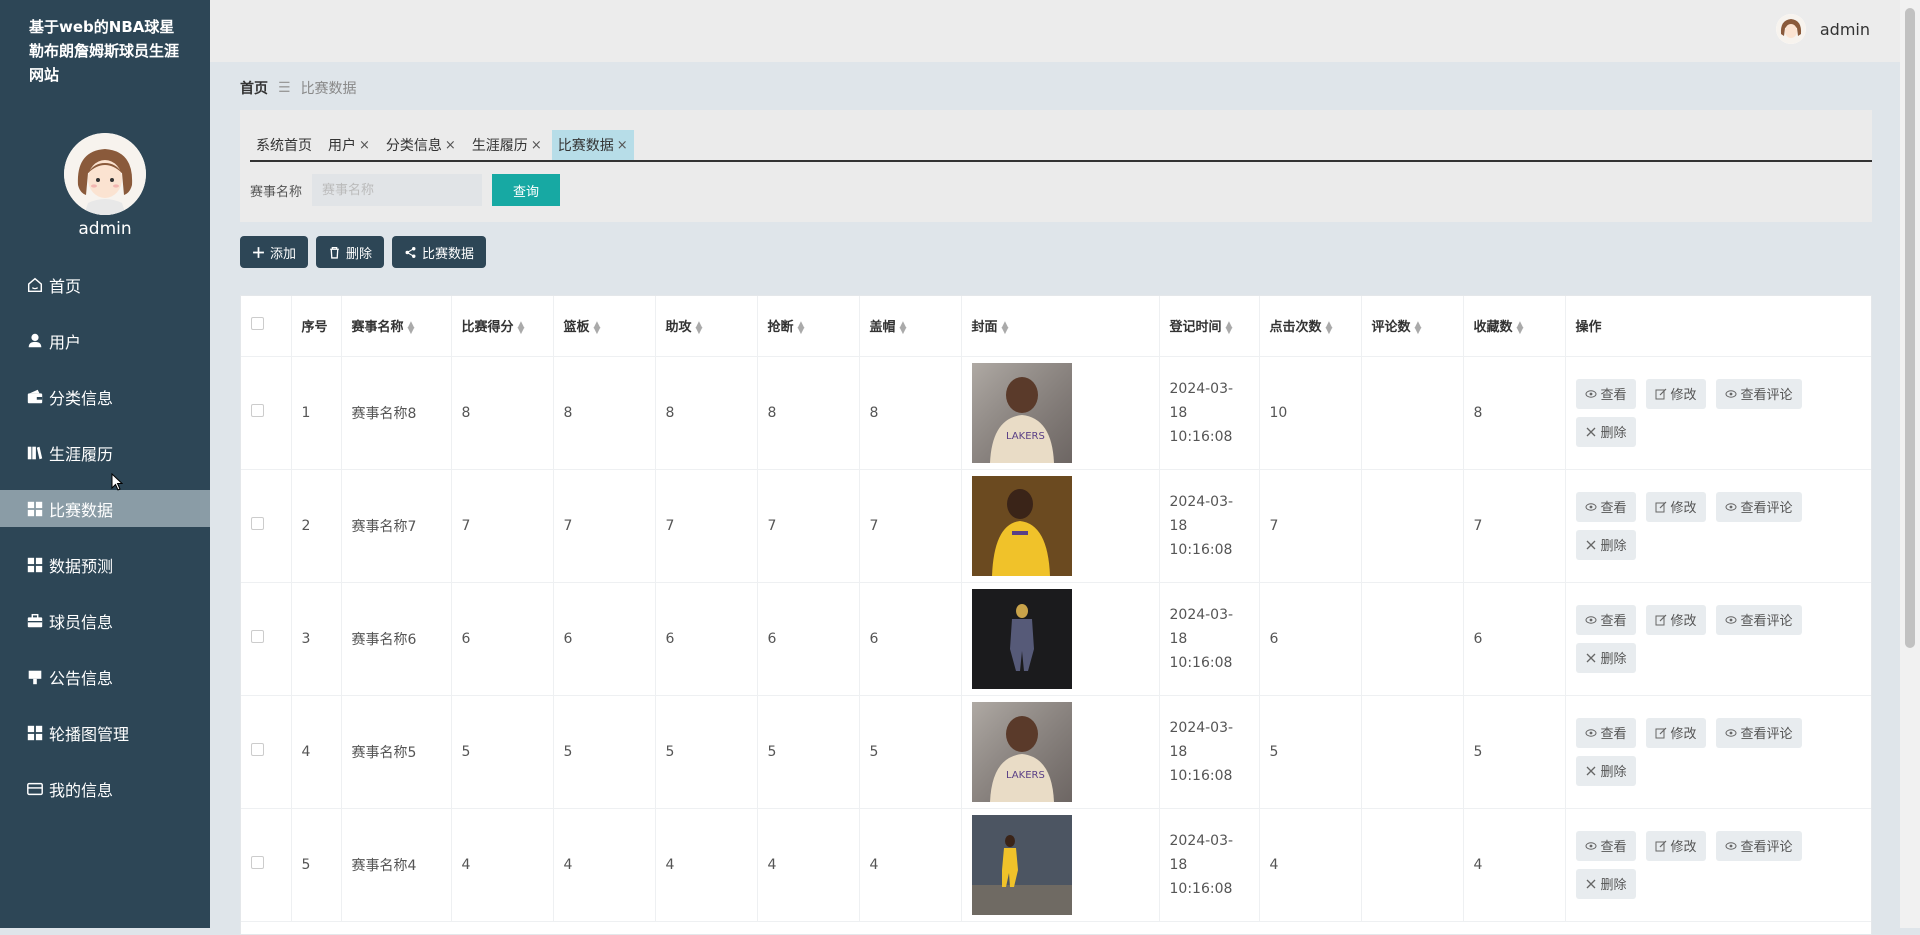  What do you see at coordinates (274, 252) in the screenshot?
I see `add-button: 添加` at bounding box center [274, 252].